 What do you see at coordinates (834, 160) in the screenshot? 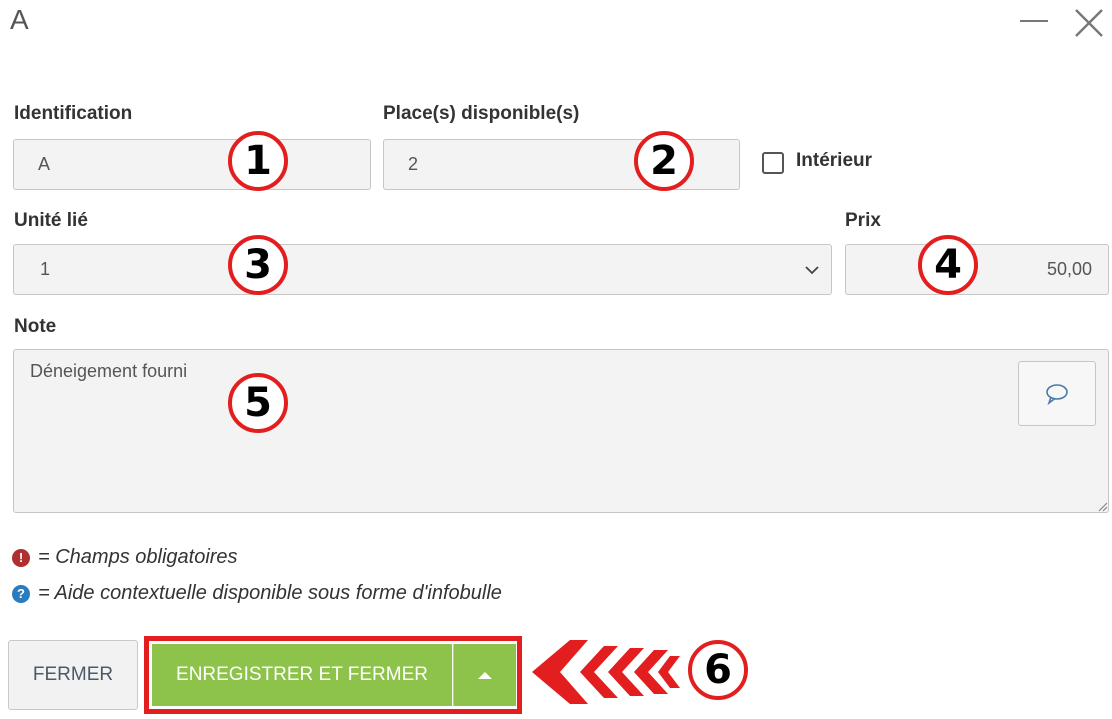
I see `interior-label: Intérieur` at bounding box center [834, 160].